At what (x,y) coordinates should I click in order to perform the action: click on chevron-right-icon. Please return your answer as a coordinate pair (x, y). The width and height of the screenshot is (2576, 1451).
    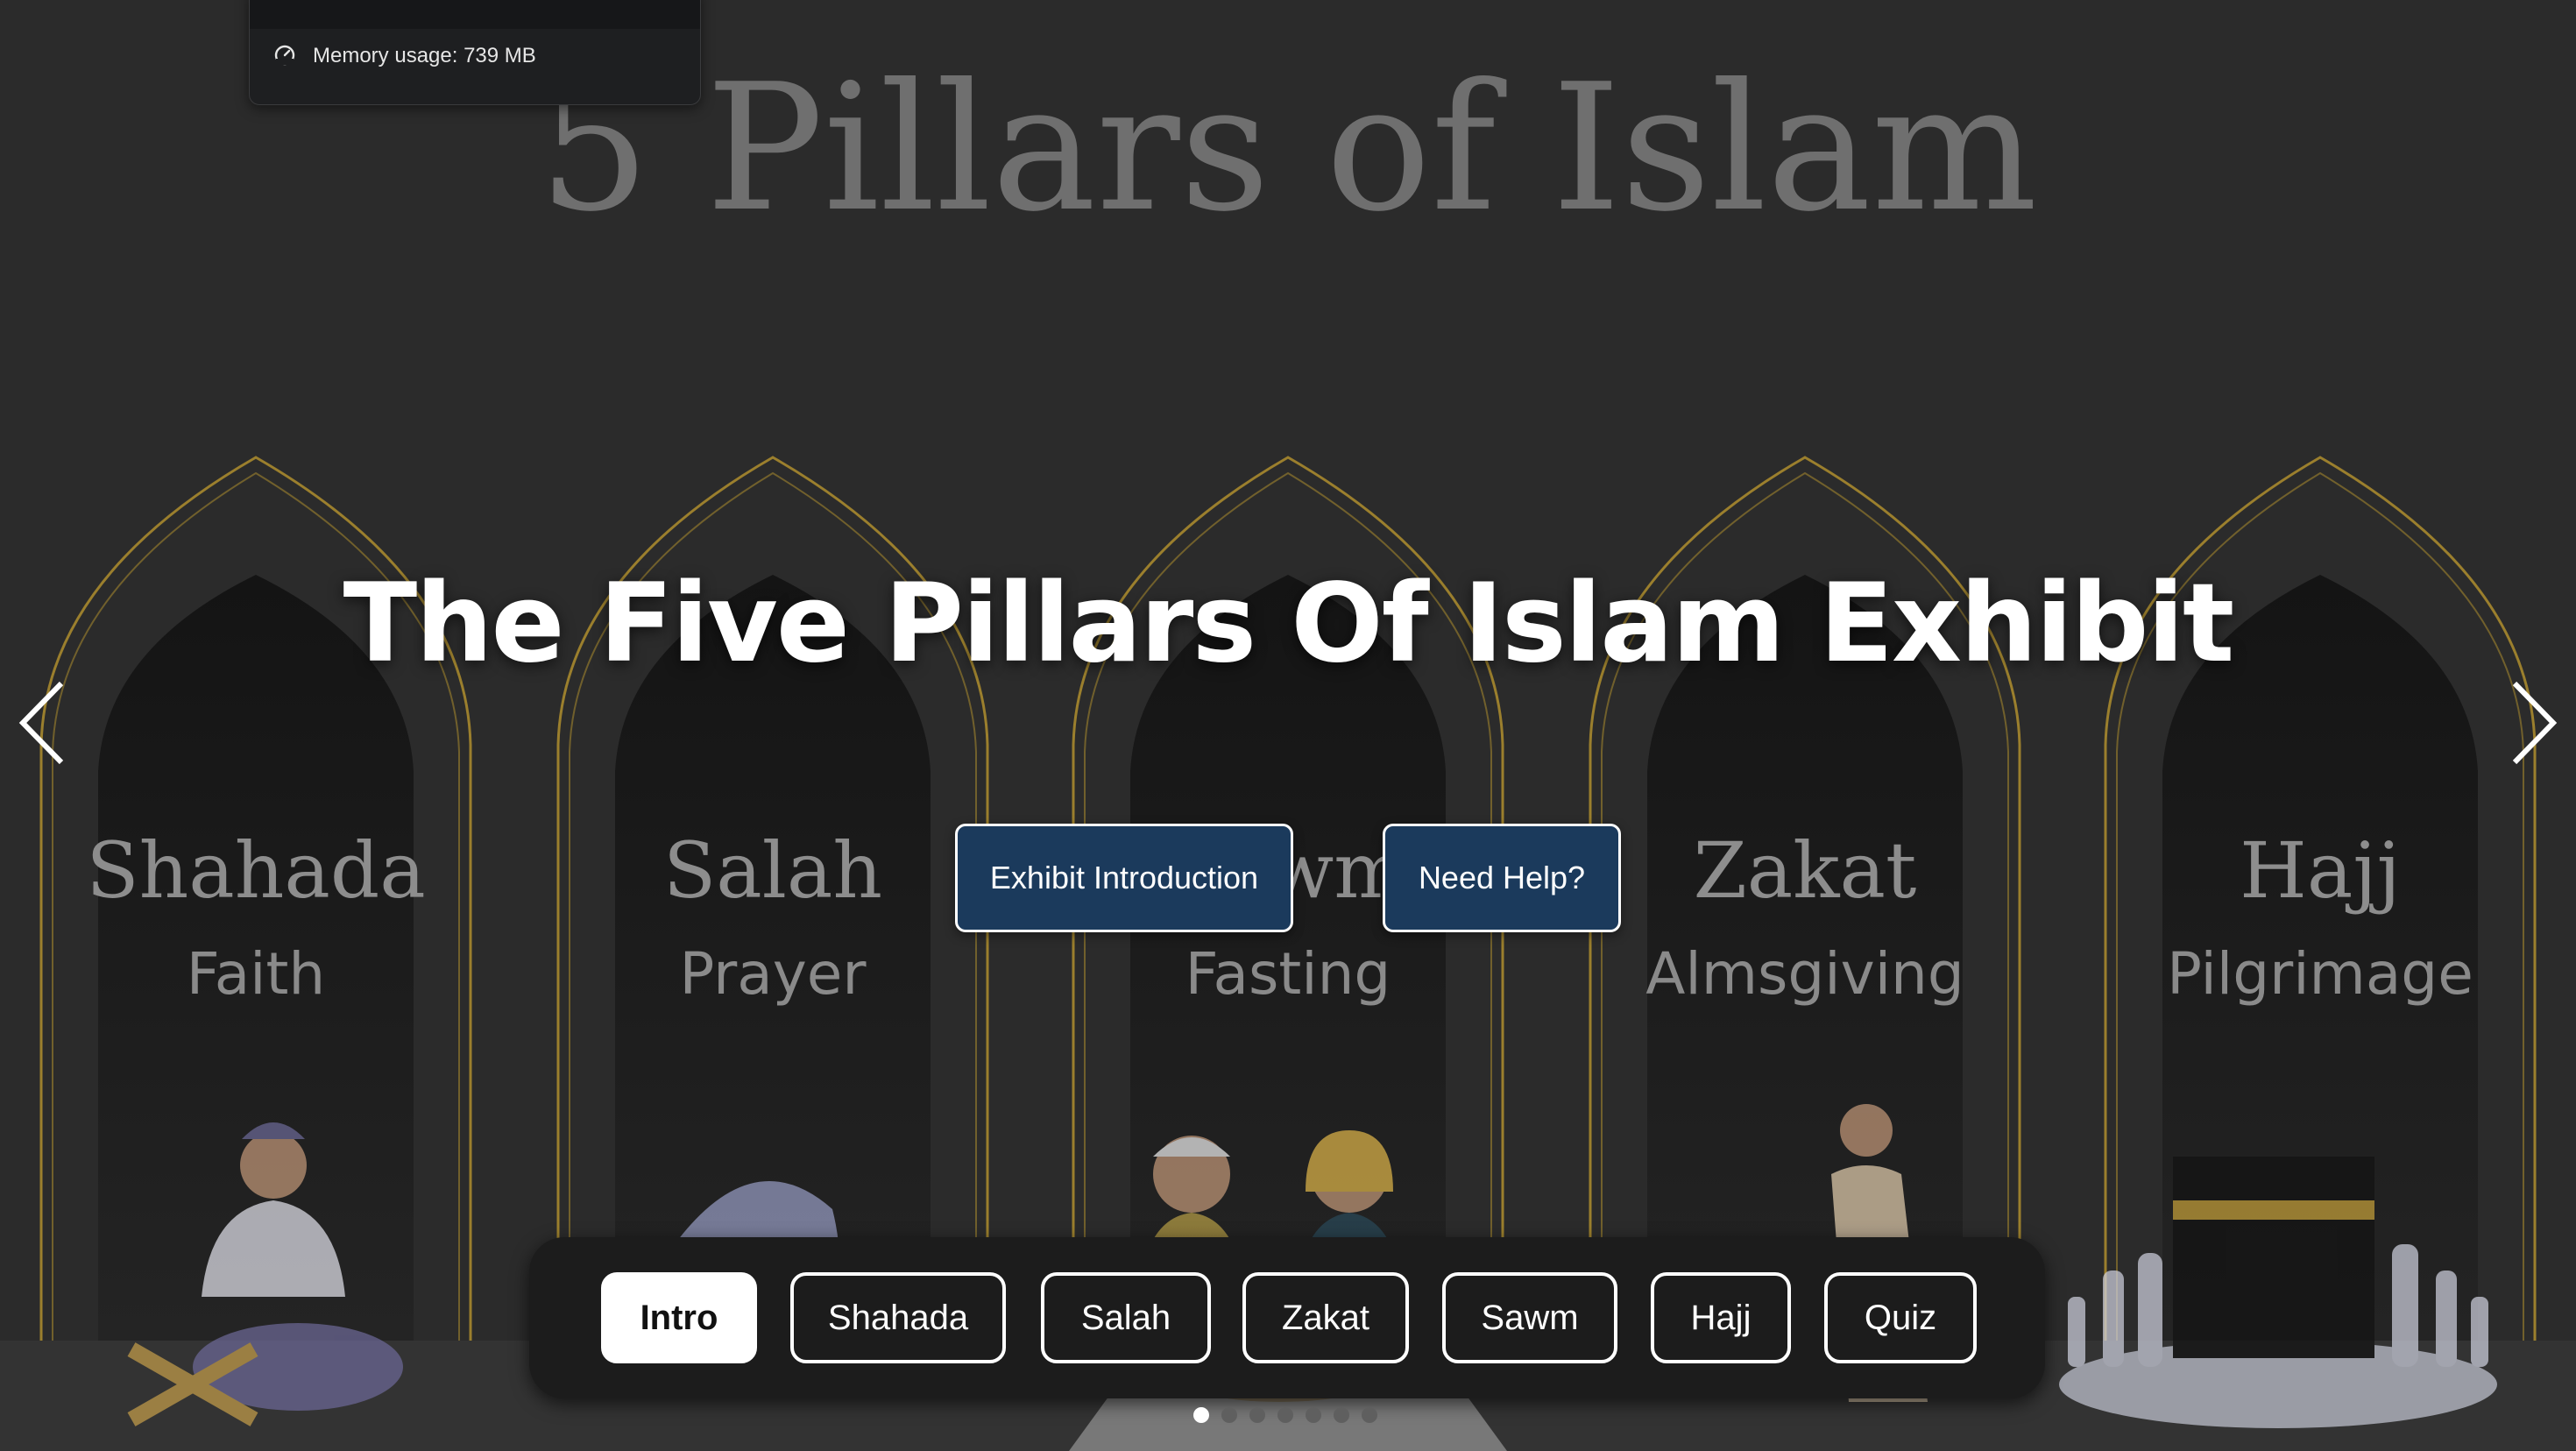
    Looking at the image, I should click on (2535, 723).